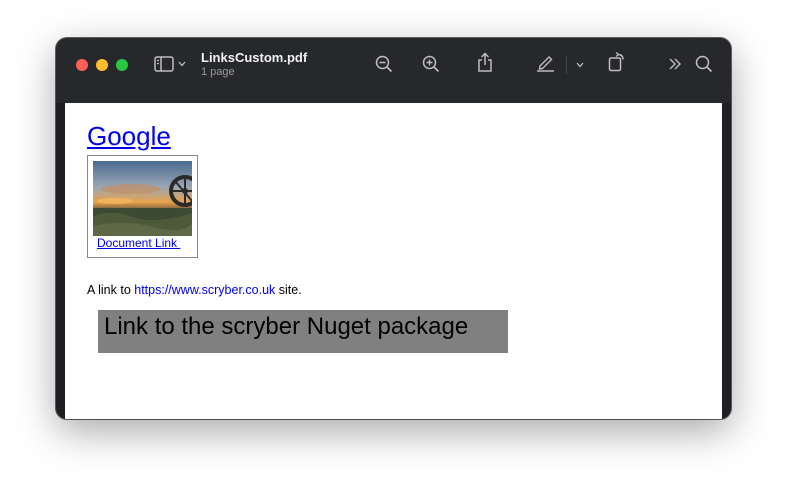  I want to click on sunset-photo, so click(142, 198).